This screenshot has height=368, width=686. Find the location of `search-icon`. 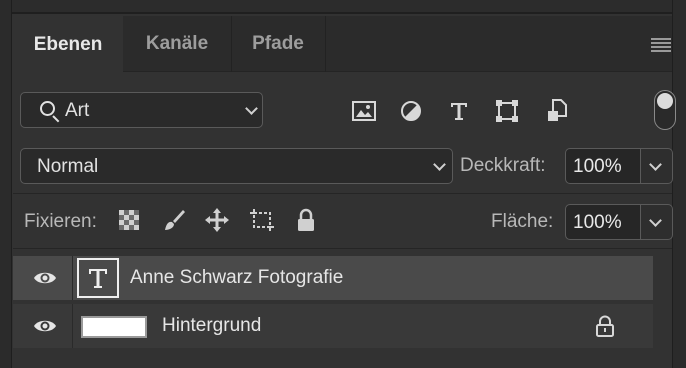

search-icon is located at coordinates (47, 108).